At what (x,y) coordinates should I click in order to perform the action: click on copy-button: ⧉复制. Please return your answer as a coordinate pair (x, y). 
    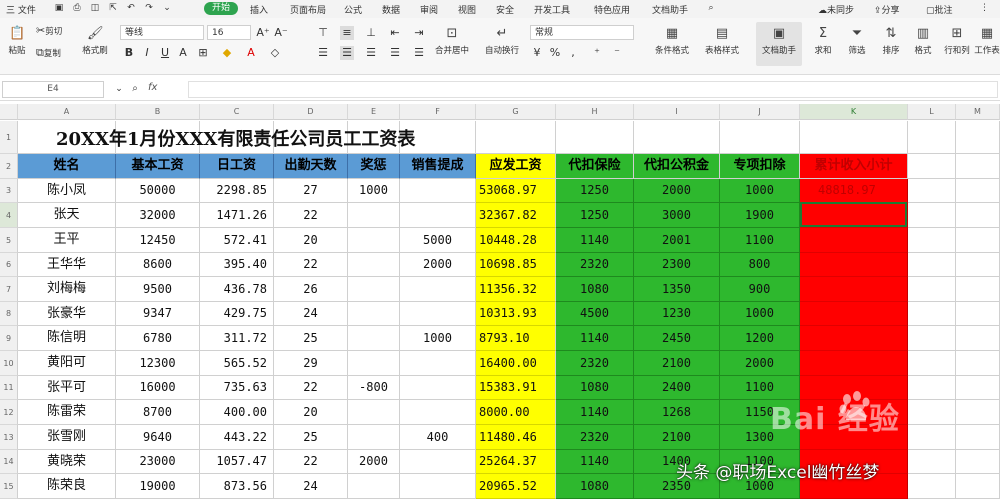
    Looking at the image, I should click on (56, 53).